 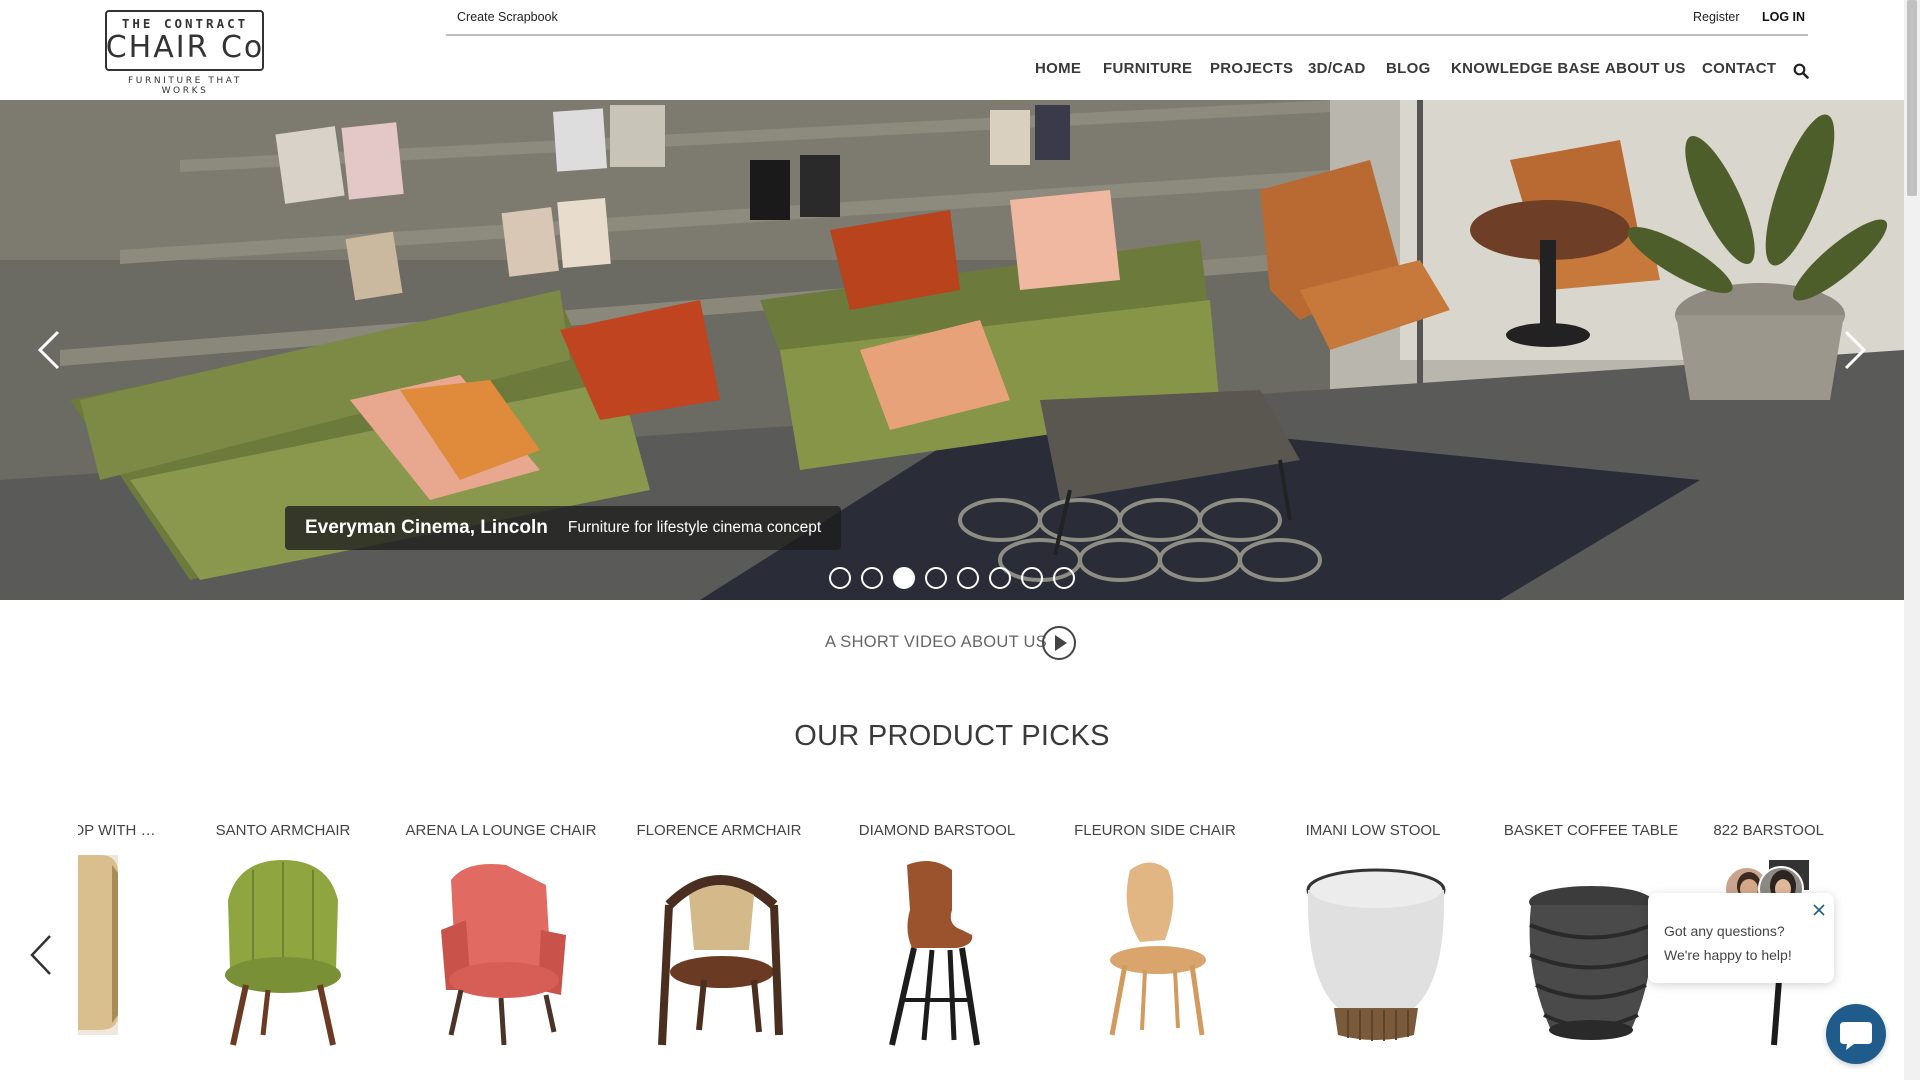 What do you see at coordinates (501, 830) in the screenshot?
I see `product-name: ARENA LA LOUNGE CHAIR` at bounding box center [501, 830].